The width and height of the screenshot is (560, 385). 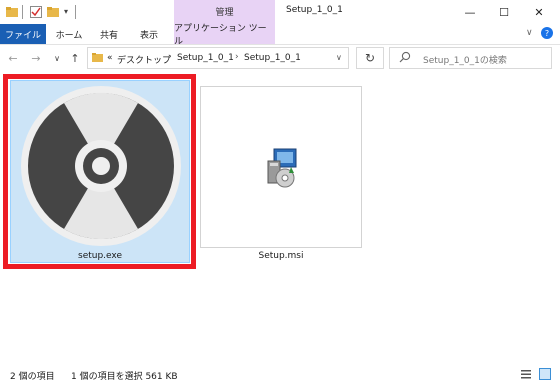 I want to click on status-selection: 1 個の項目を選択 561 KB, so click(x=124, y=377).